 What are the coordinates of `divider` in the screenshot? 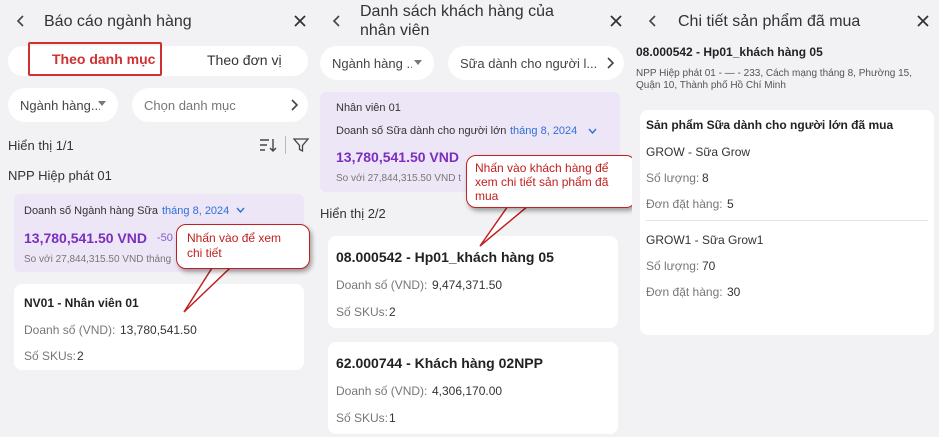 It's located at (787, 220).